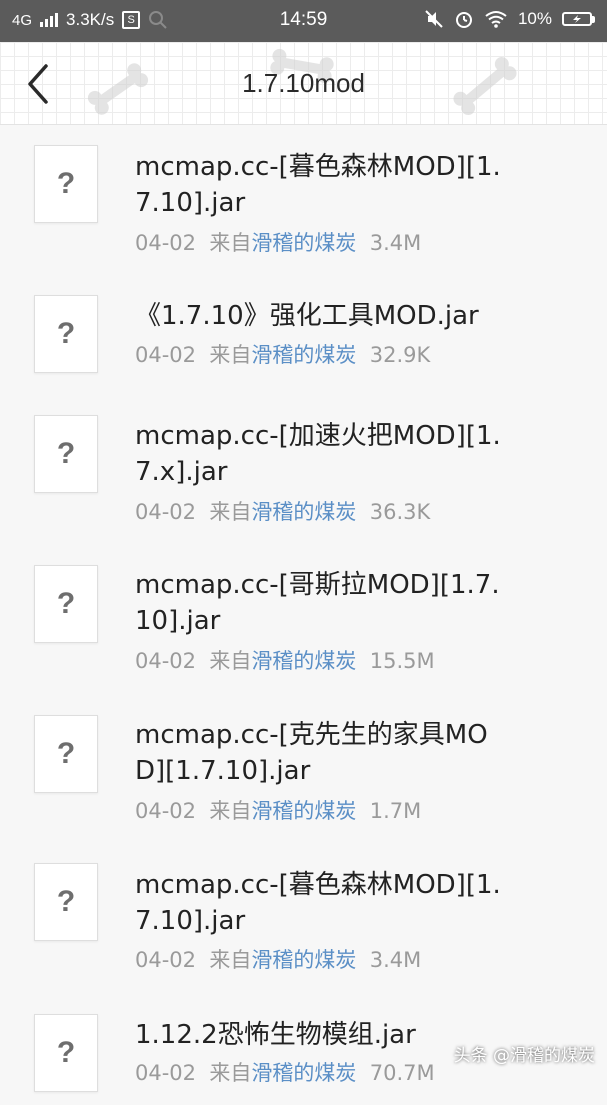 The image size is (607, 1105). I want to click on file-size: 1.7M, so click(395, 811).